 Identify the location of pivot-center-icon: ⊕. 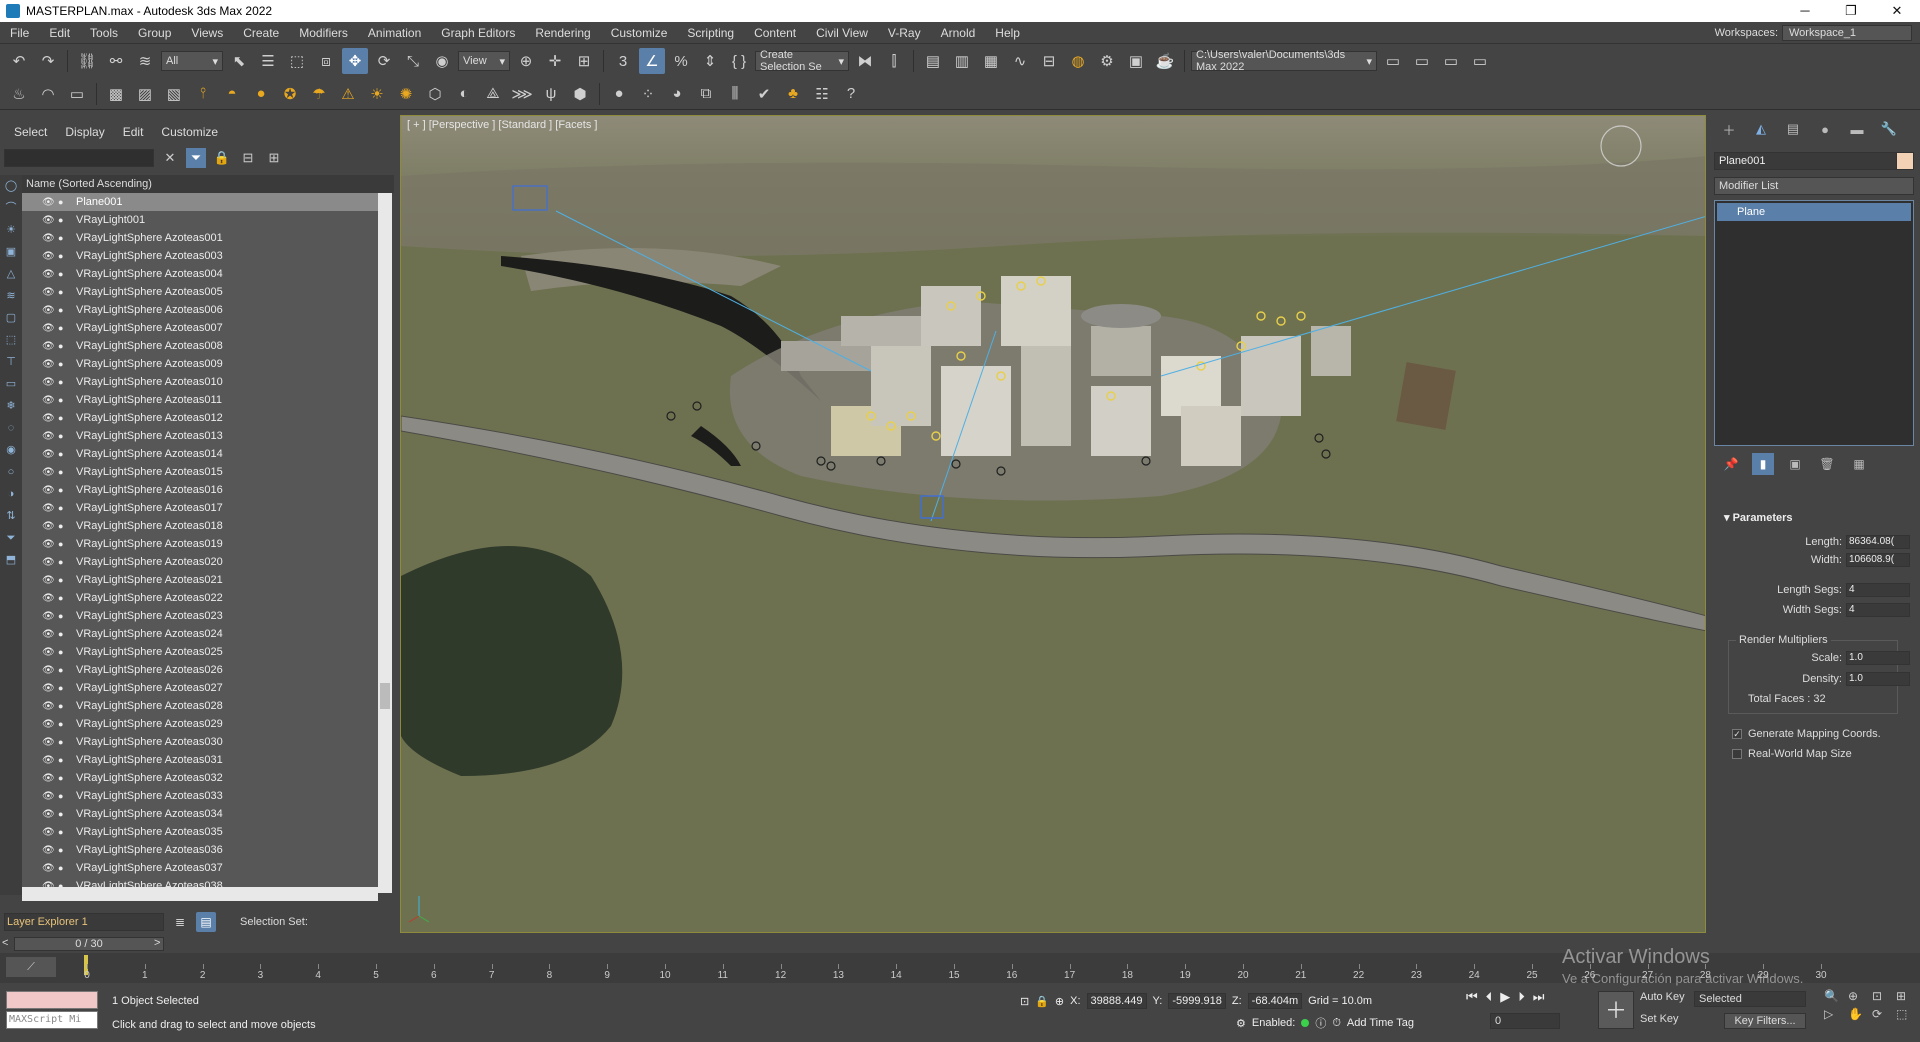
(526, 61).